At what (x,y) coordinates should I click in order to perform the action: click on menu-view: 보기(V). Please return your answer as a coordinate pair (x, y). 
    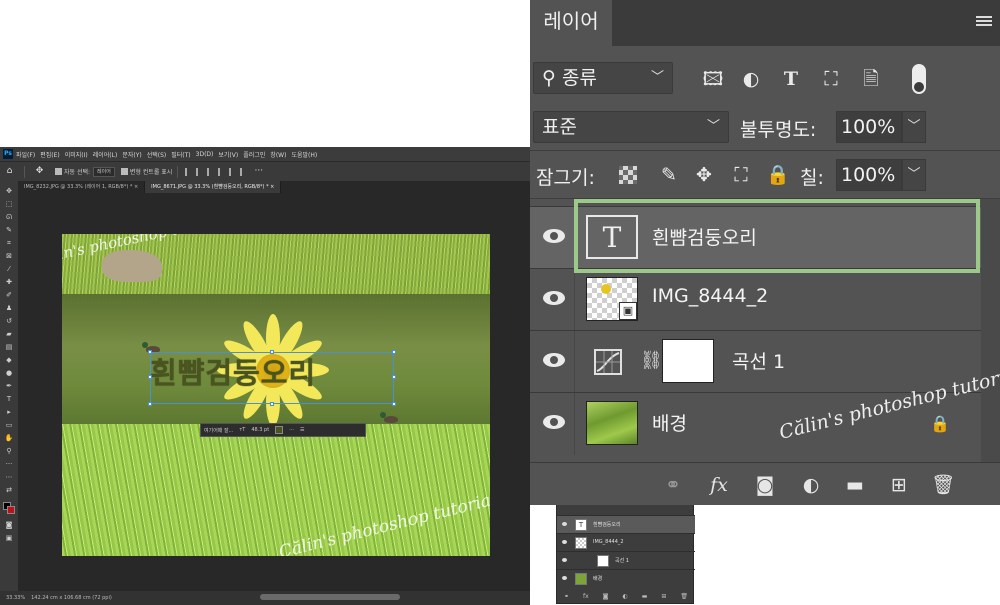
    Looking at the image, I should click on (228, 154).